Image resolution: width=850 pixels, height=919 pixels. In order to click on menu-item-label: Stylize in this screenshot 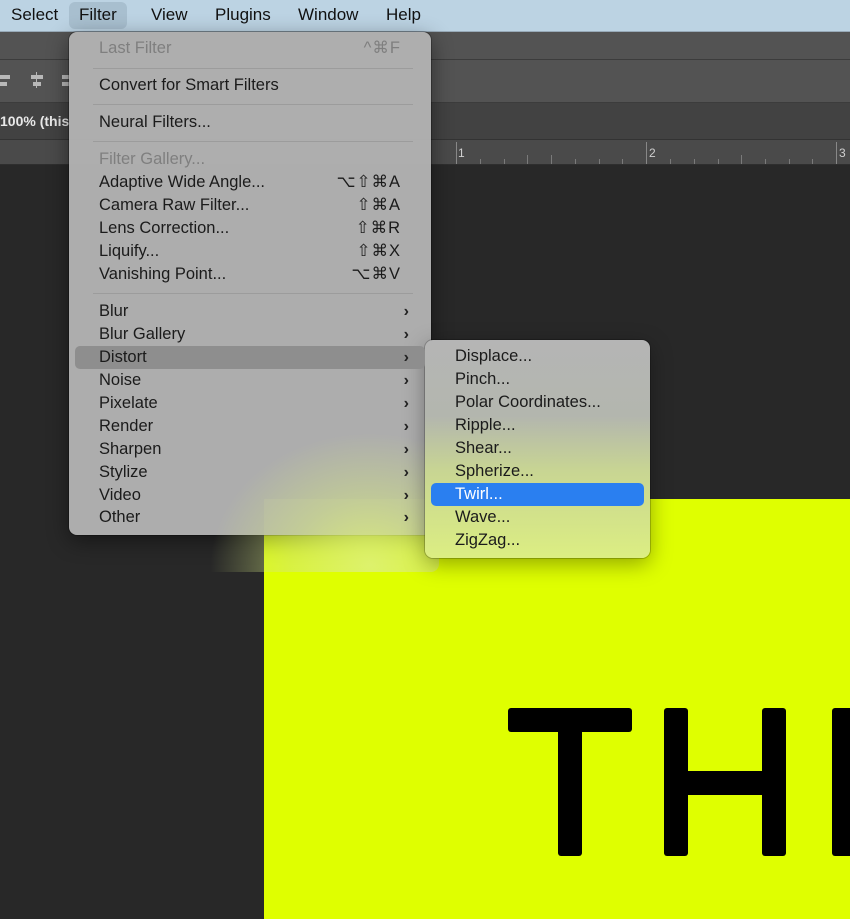, I will do `click(123, 472)`.